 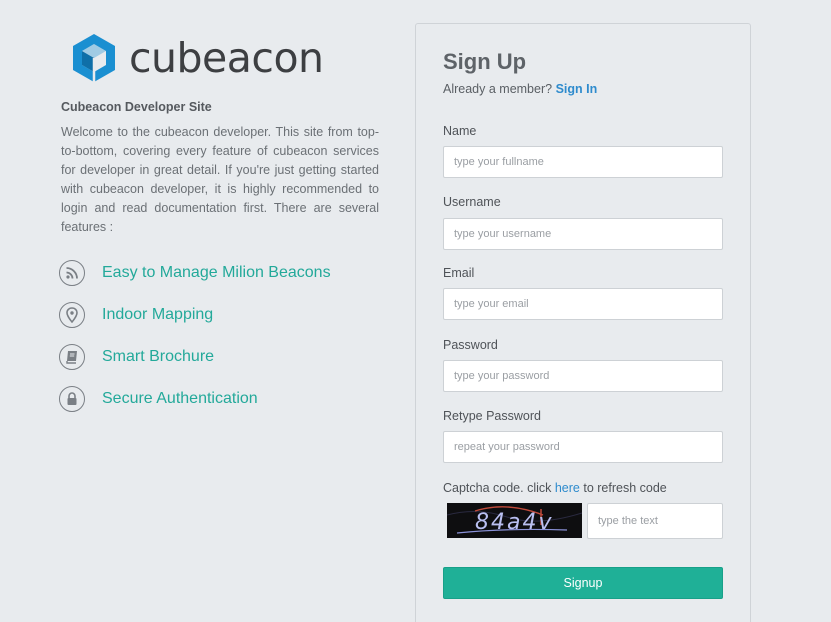 What do you see at coordinates (567, 488) in the screenshot?
I see `refresh-captcha-link: here` at bounding box center [567, 488].